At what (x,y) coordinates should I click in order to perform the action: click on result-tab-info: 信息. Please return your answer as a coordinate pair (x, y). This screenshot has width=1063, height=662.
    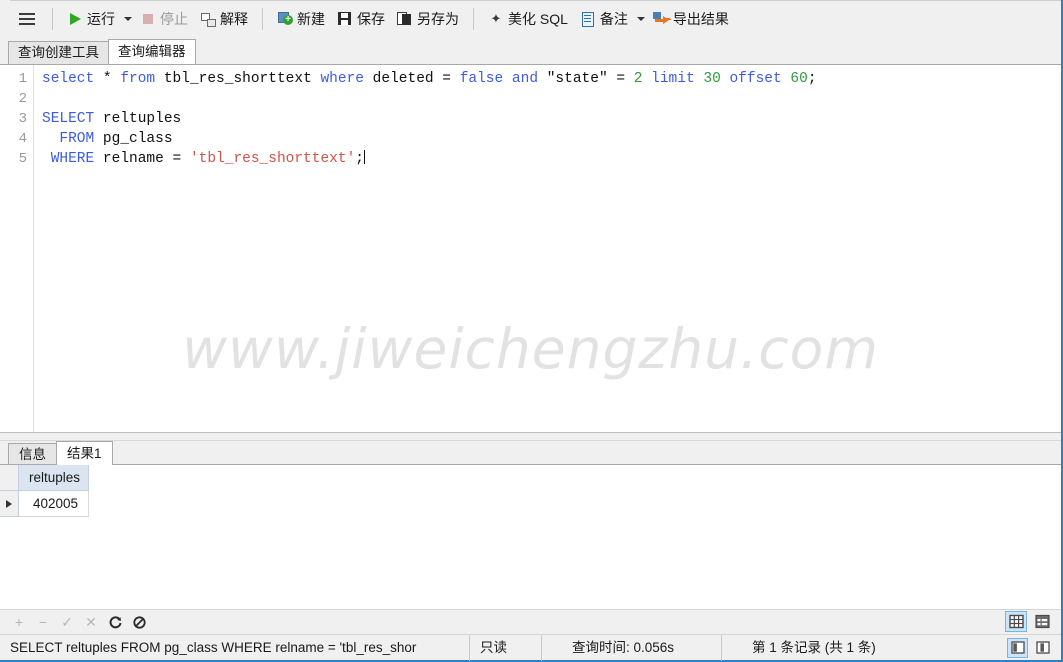
    Looking at the image, I should click on (32, 454).